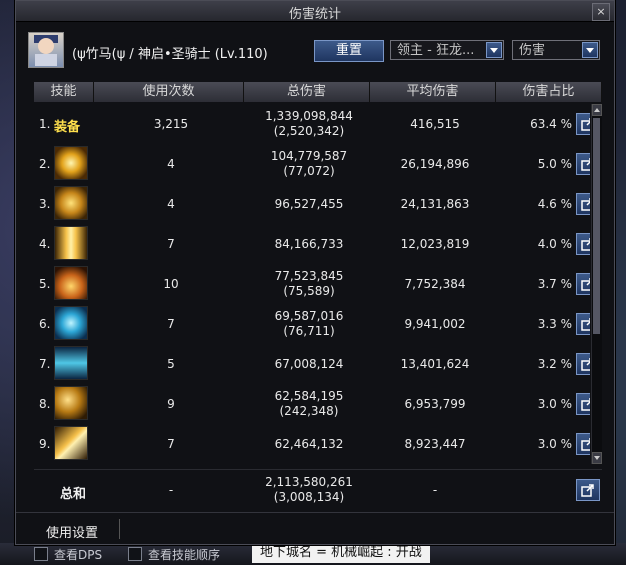 This screenshot has width=626, height=565. I want to click on table-row: 7. 5 67,008,124 13,401,624 3.2 %, so click(312, 364).